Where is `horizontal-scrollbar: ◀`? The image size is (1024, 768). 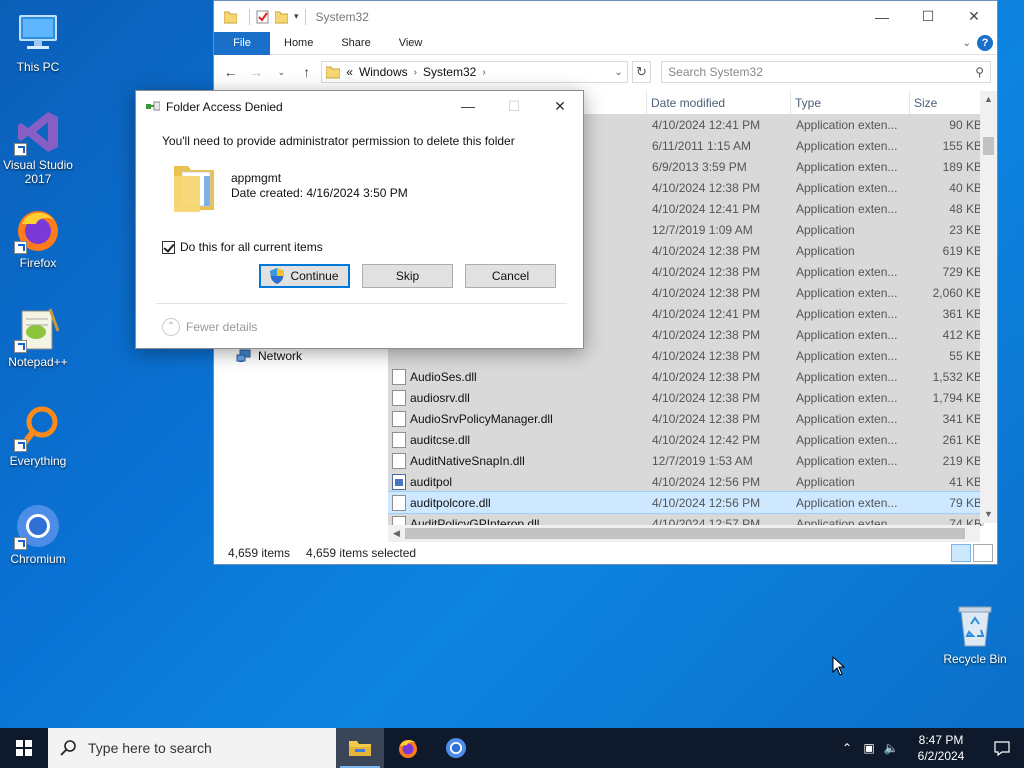 horizontal-scrollbar: ◀ is located at coordinates (684, 533).